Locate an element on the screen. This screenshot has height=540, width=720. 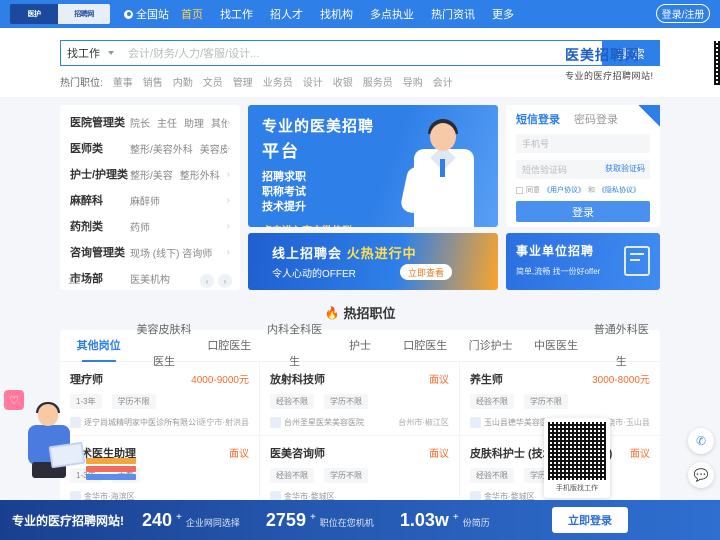
category-row: 咨询管理类 现场 (线下) 咨询师 › is located at coordinates (150, 252).